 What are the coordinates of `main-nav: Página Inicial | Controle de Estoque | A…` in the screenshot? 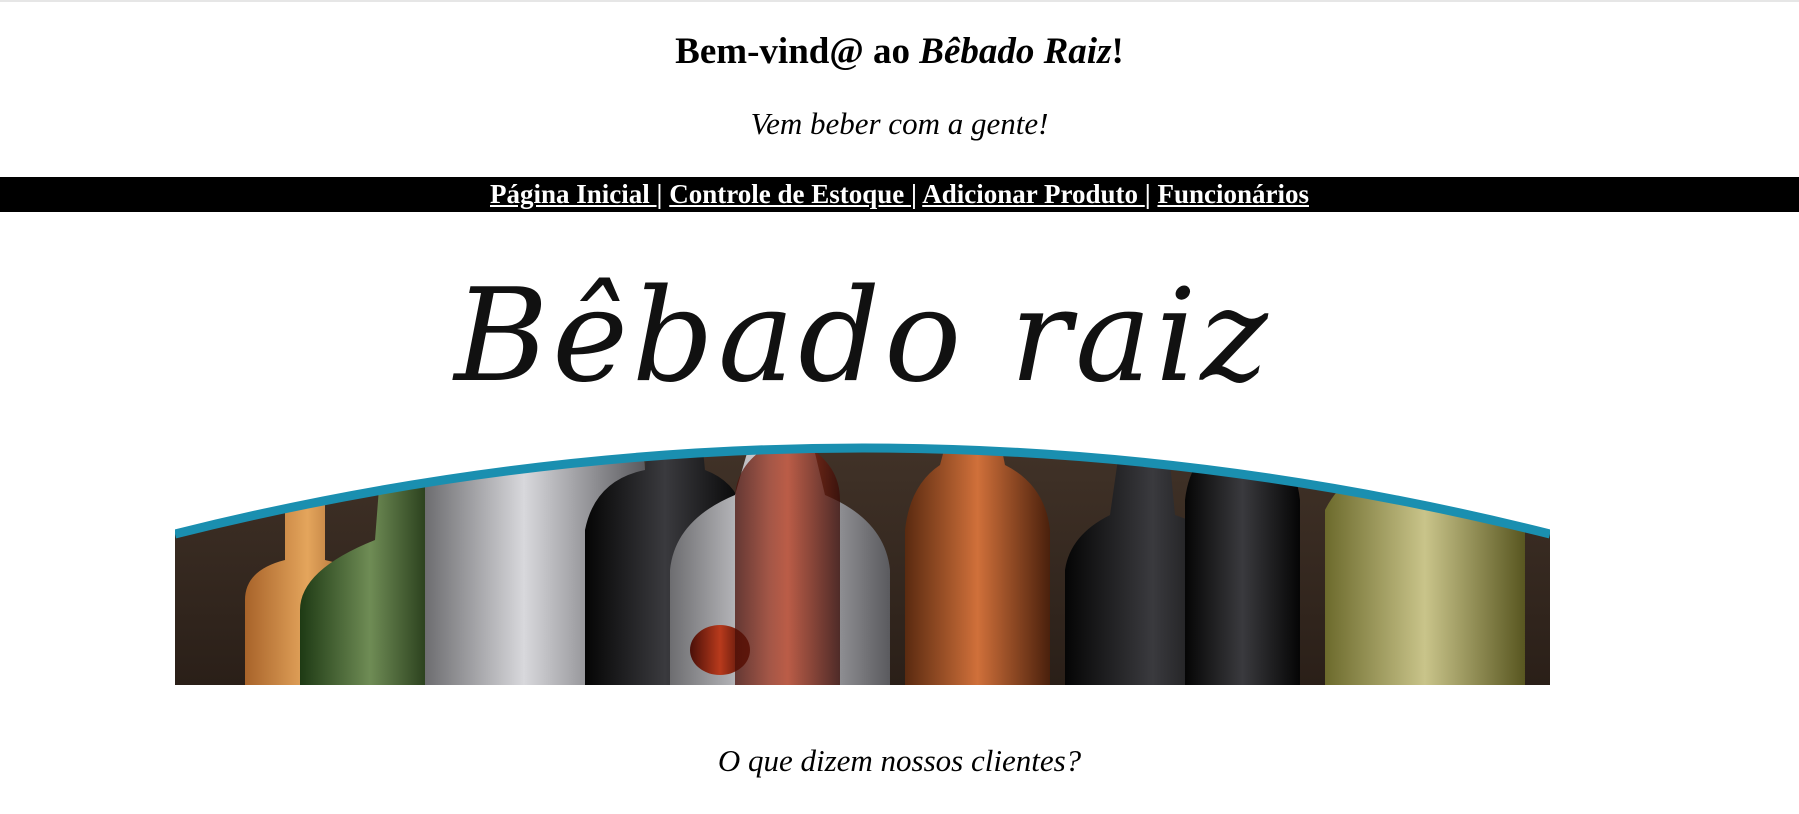 It's located at (899, 194).